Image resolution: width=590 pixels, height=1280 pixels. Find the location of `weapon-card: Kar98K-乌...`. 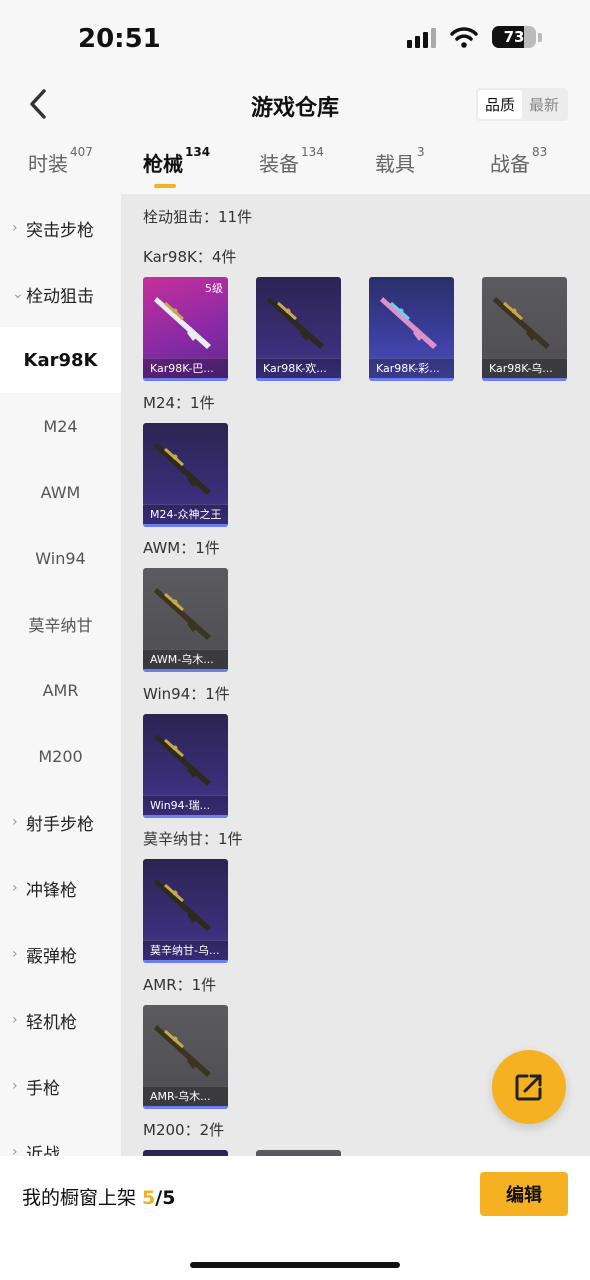

weapon-card: Kar98K-乌... is located at coordinates (524, 329).